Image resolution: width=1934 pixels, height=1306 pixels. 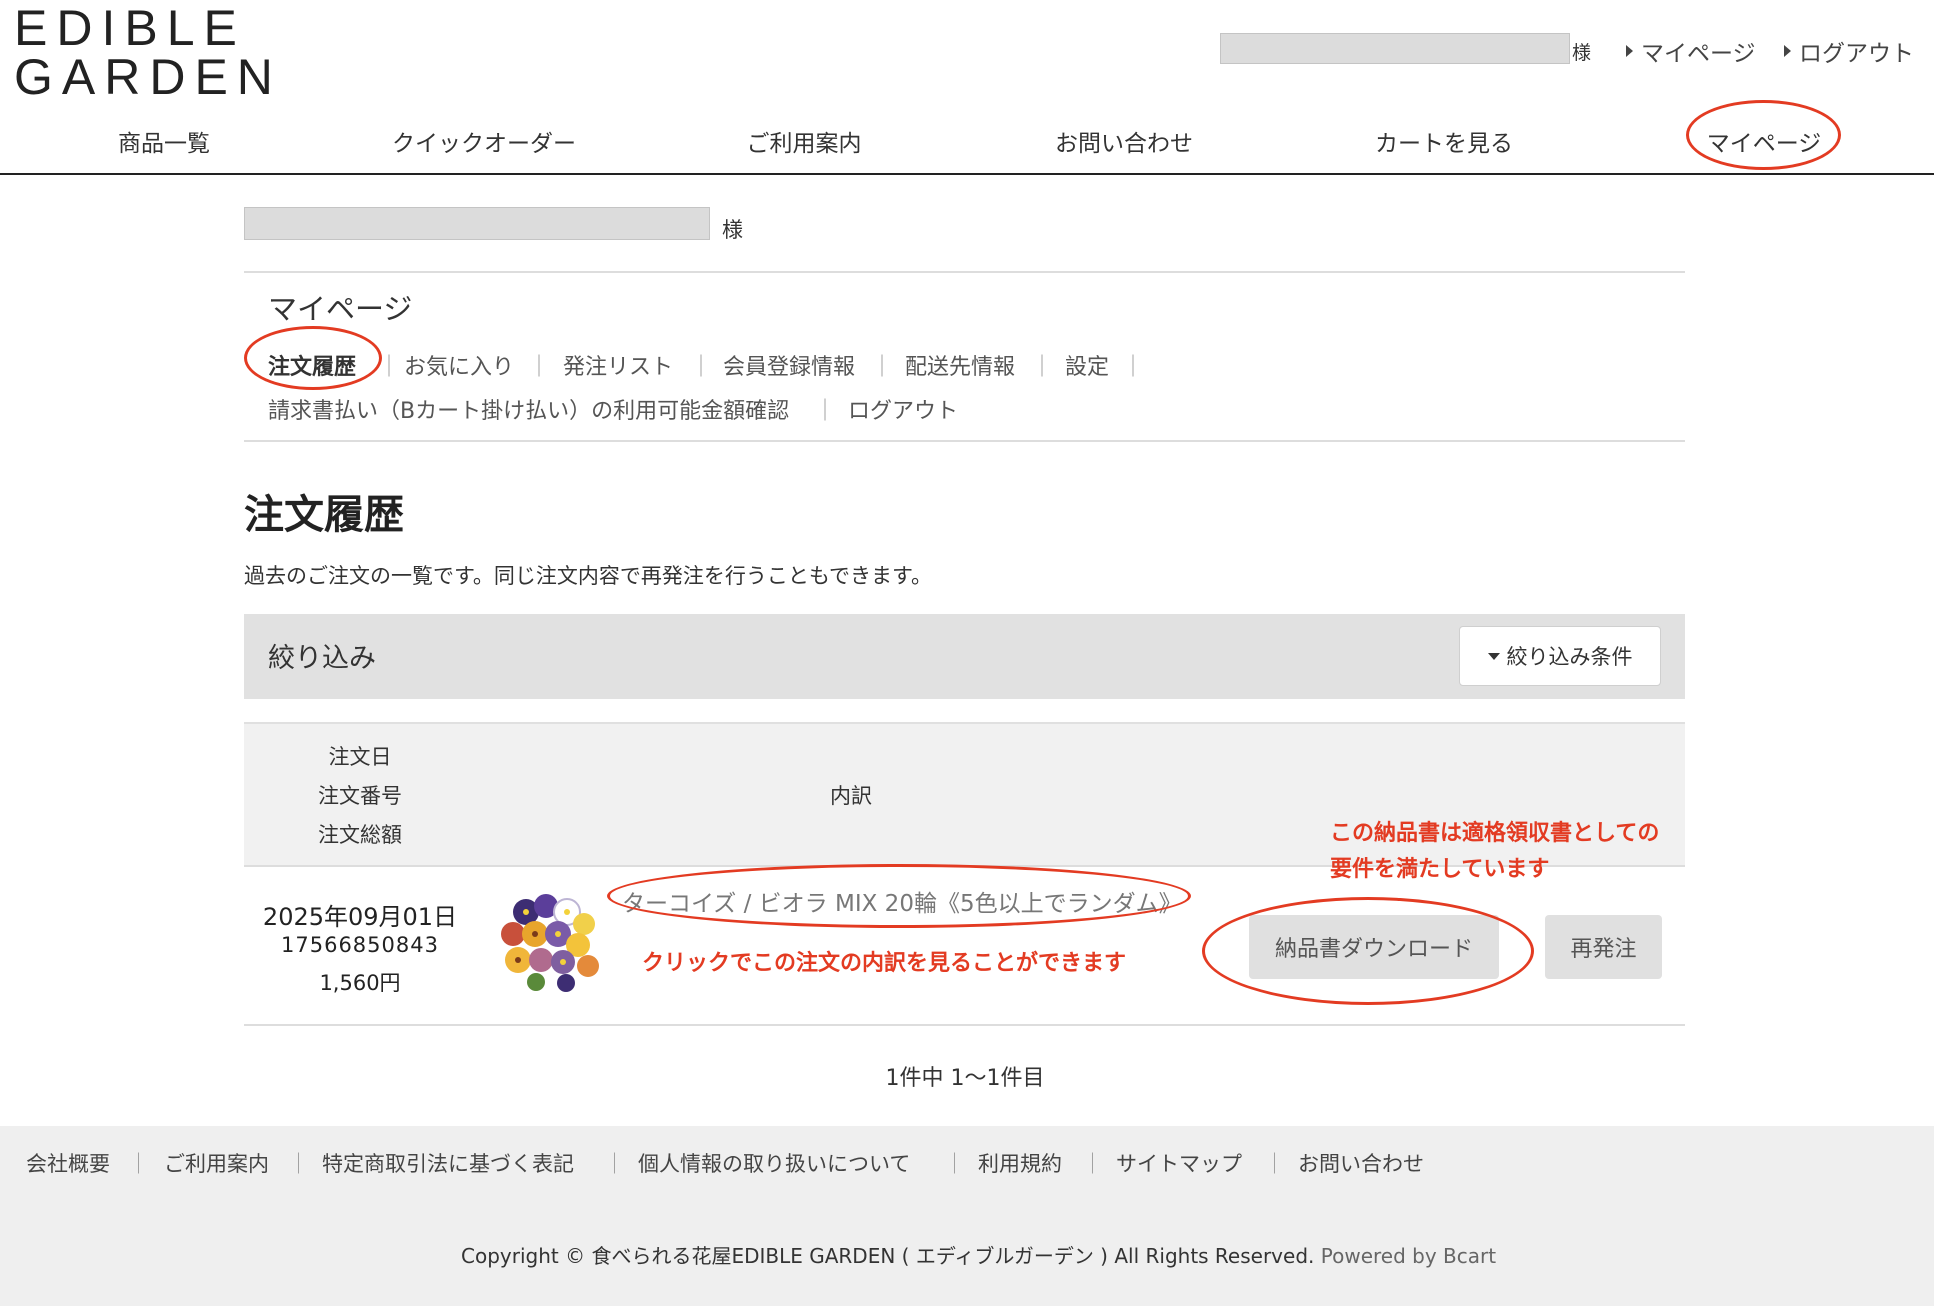 What do you see at coordinates (322, 658) in the screenshot?
I see `filter-label: 絞り込み` at bounding box center [322, 658].